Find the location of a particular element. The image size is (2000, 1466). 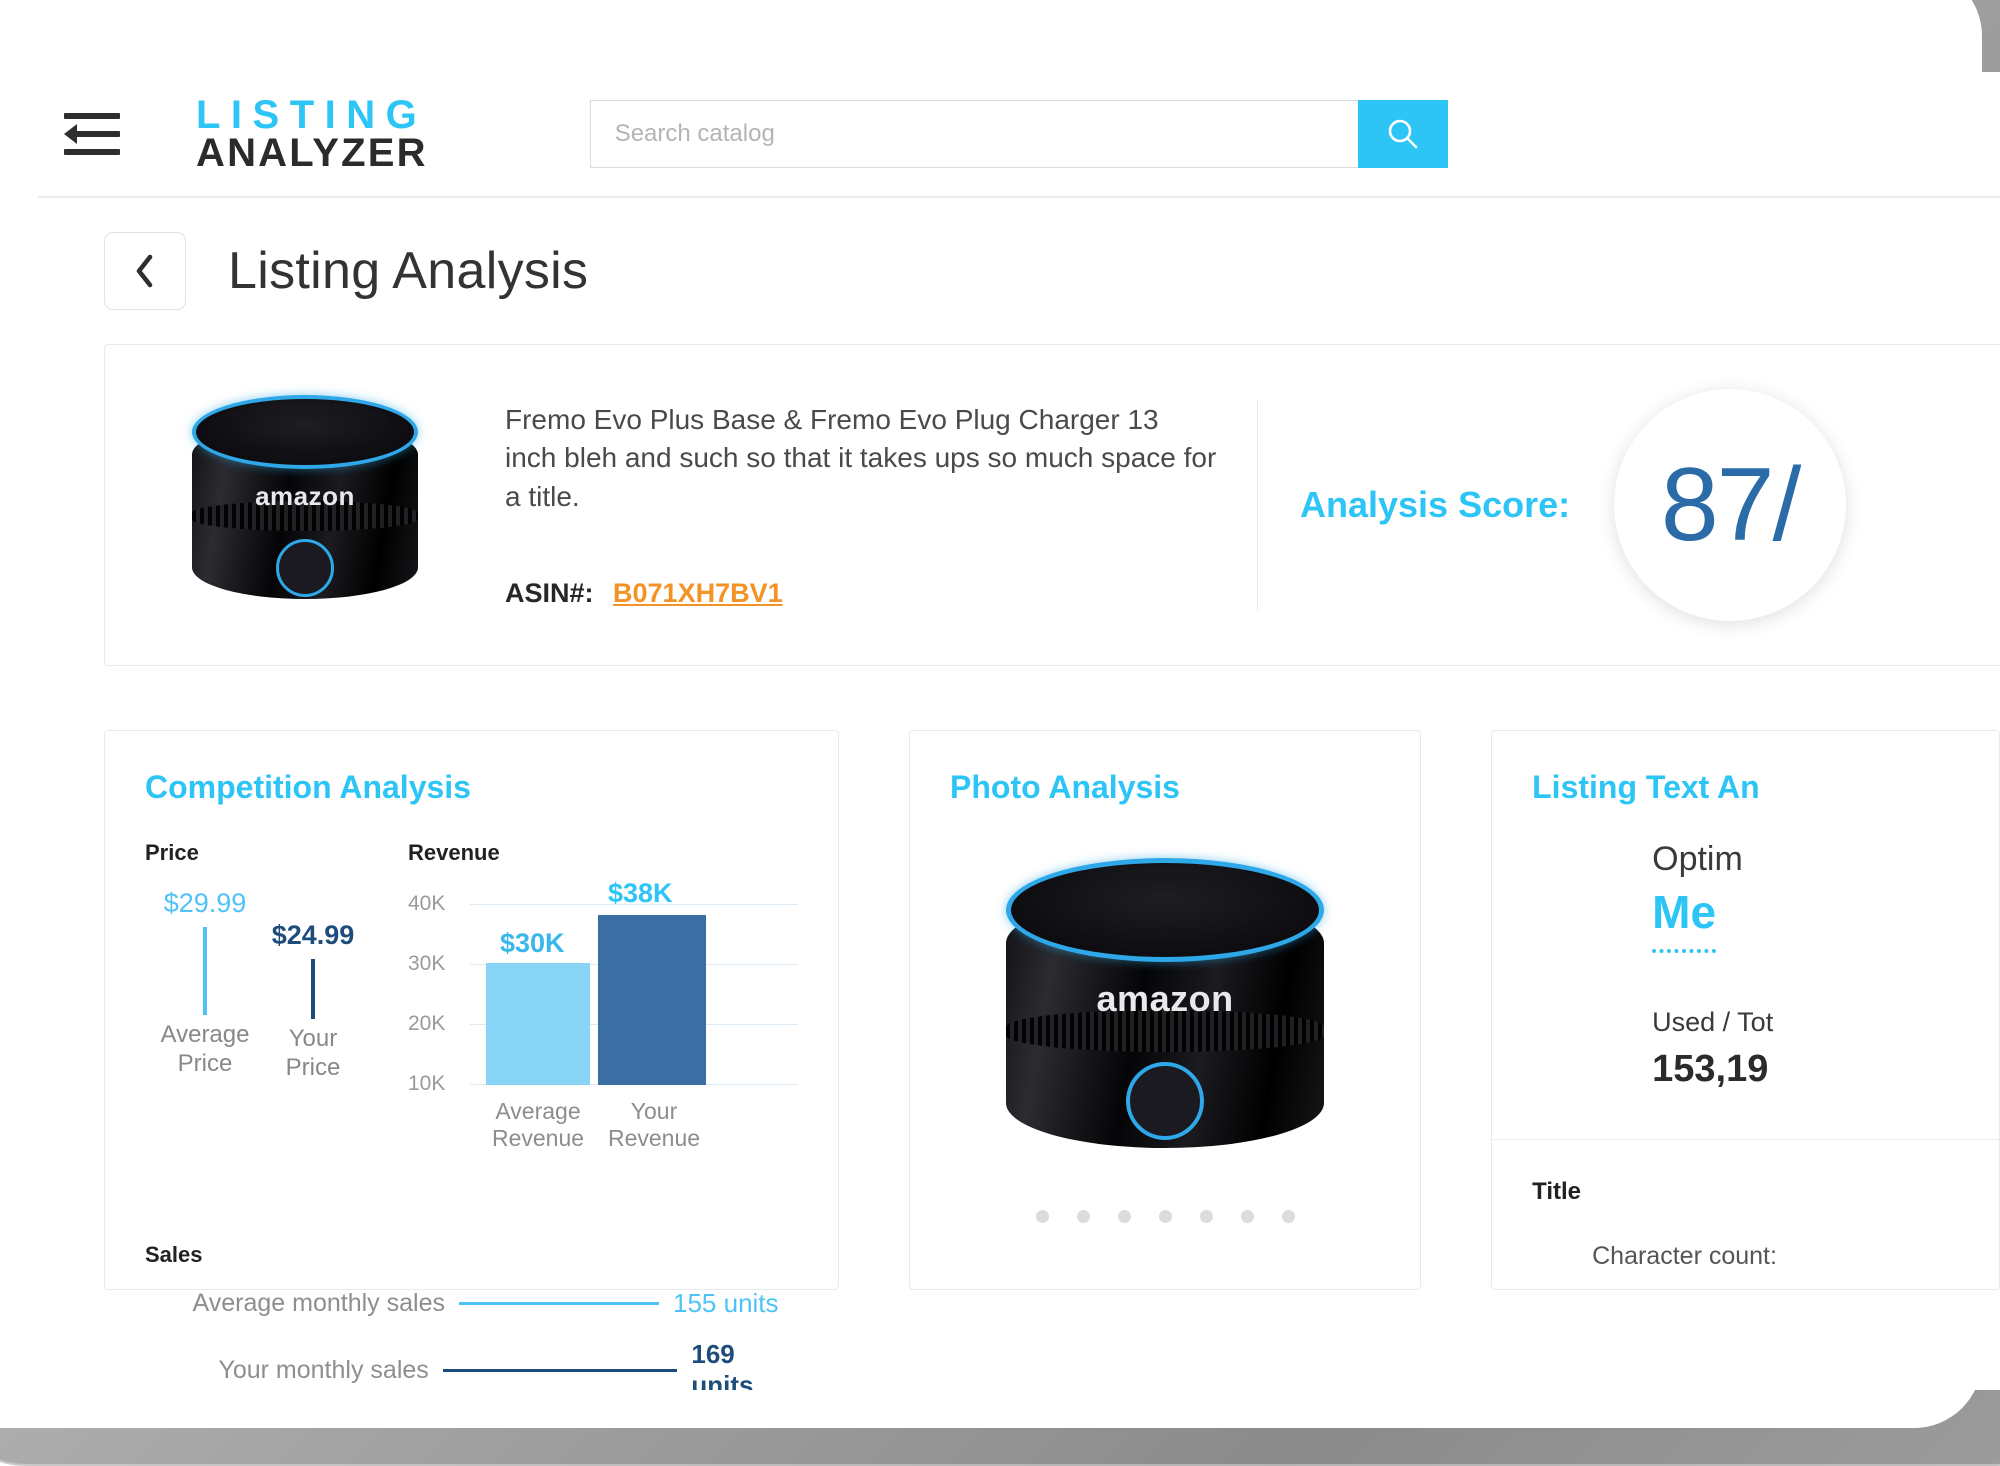

analysis-score-section: Analysis Score: 87/ is located at coordinates (1628, 505).